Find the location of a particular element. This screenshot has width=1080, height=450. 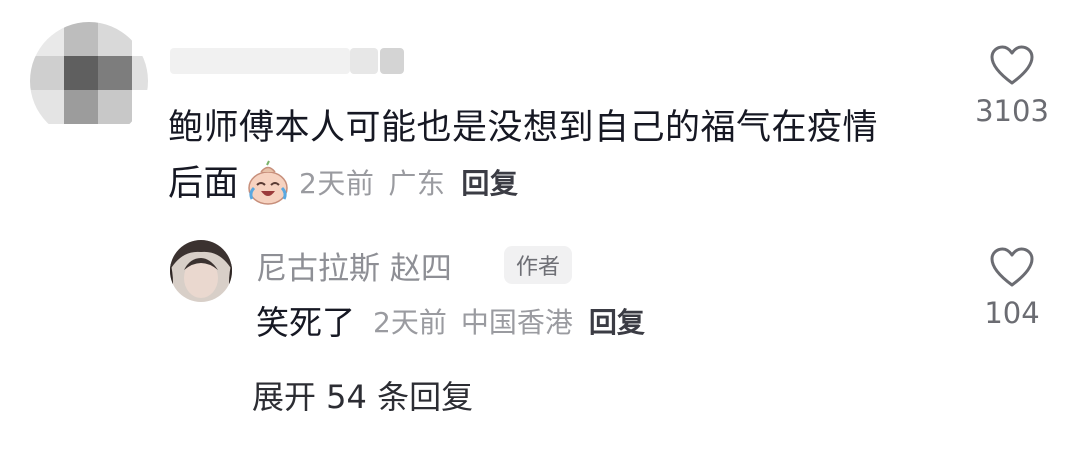

reply-reply-button: 回复 is located at coordinates (617, 323).